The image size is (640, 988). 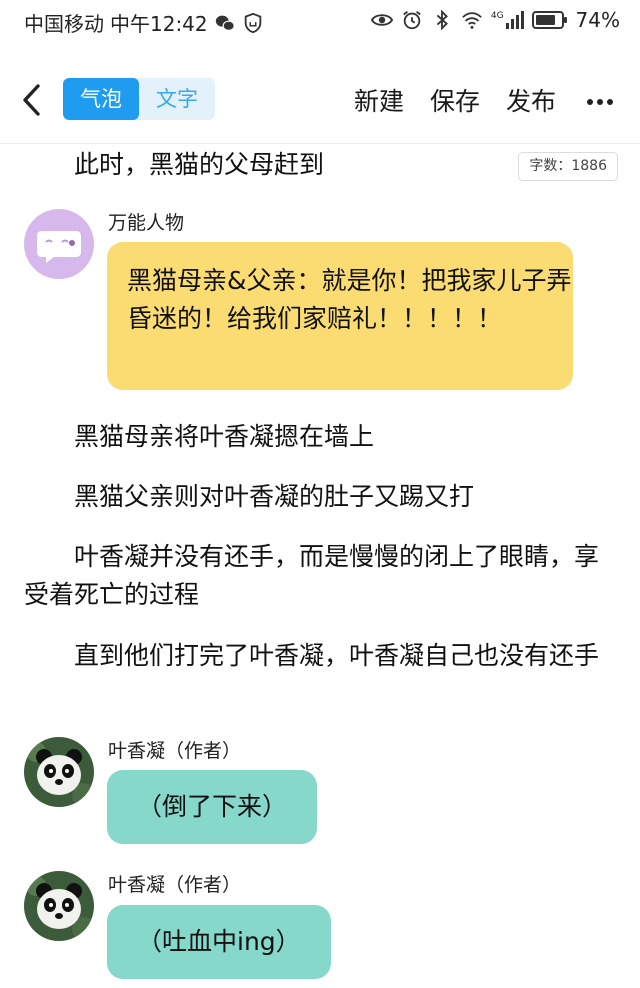 I want to click on status-bar: 中国移动 中午12:42 4G 74%, so click(x=320, y=22).